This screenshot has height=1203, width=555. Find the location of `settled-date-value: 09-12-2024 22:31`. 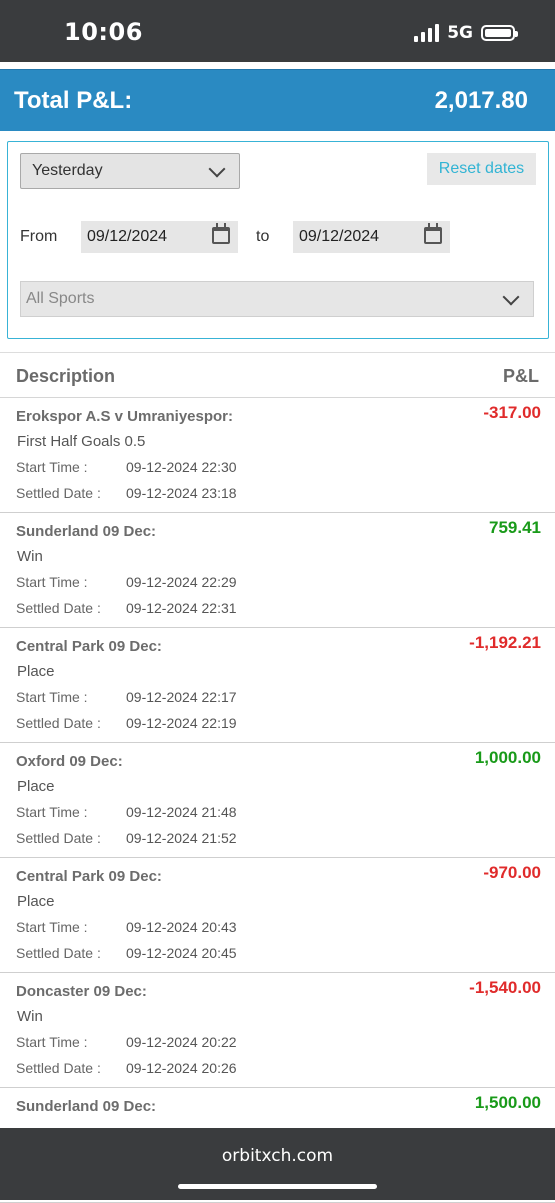

settled-date-value: 09-12-2024 22:31 is located at coordinates (181, 608).